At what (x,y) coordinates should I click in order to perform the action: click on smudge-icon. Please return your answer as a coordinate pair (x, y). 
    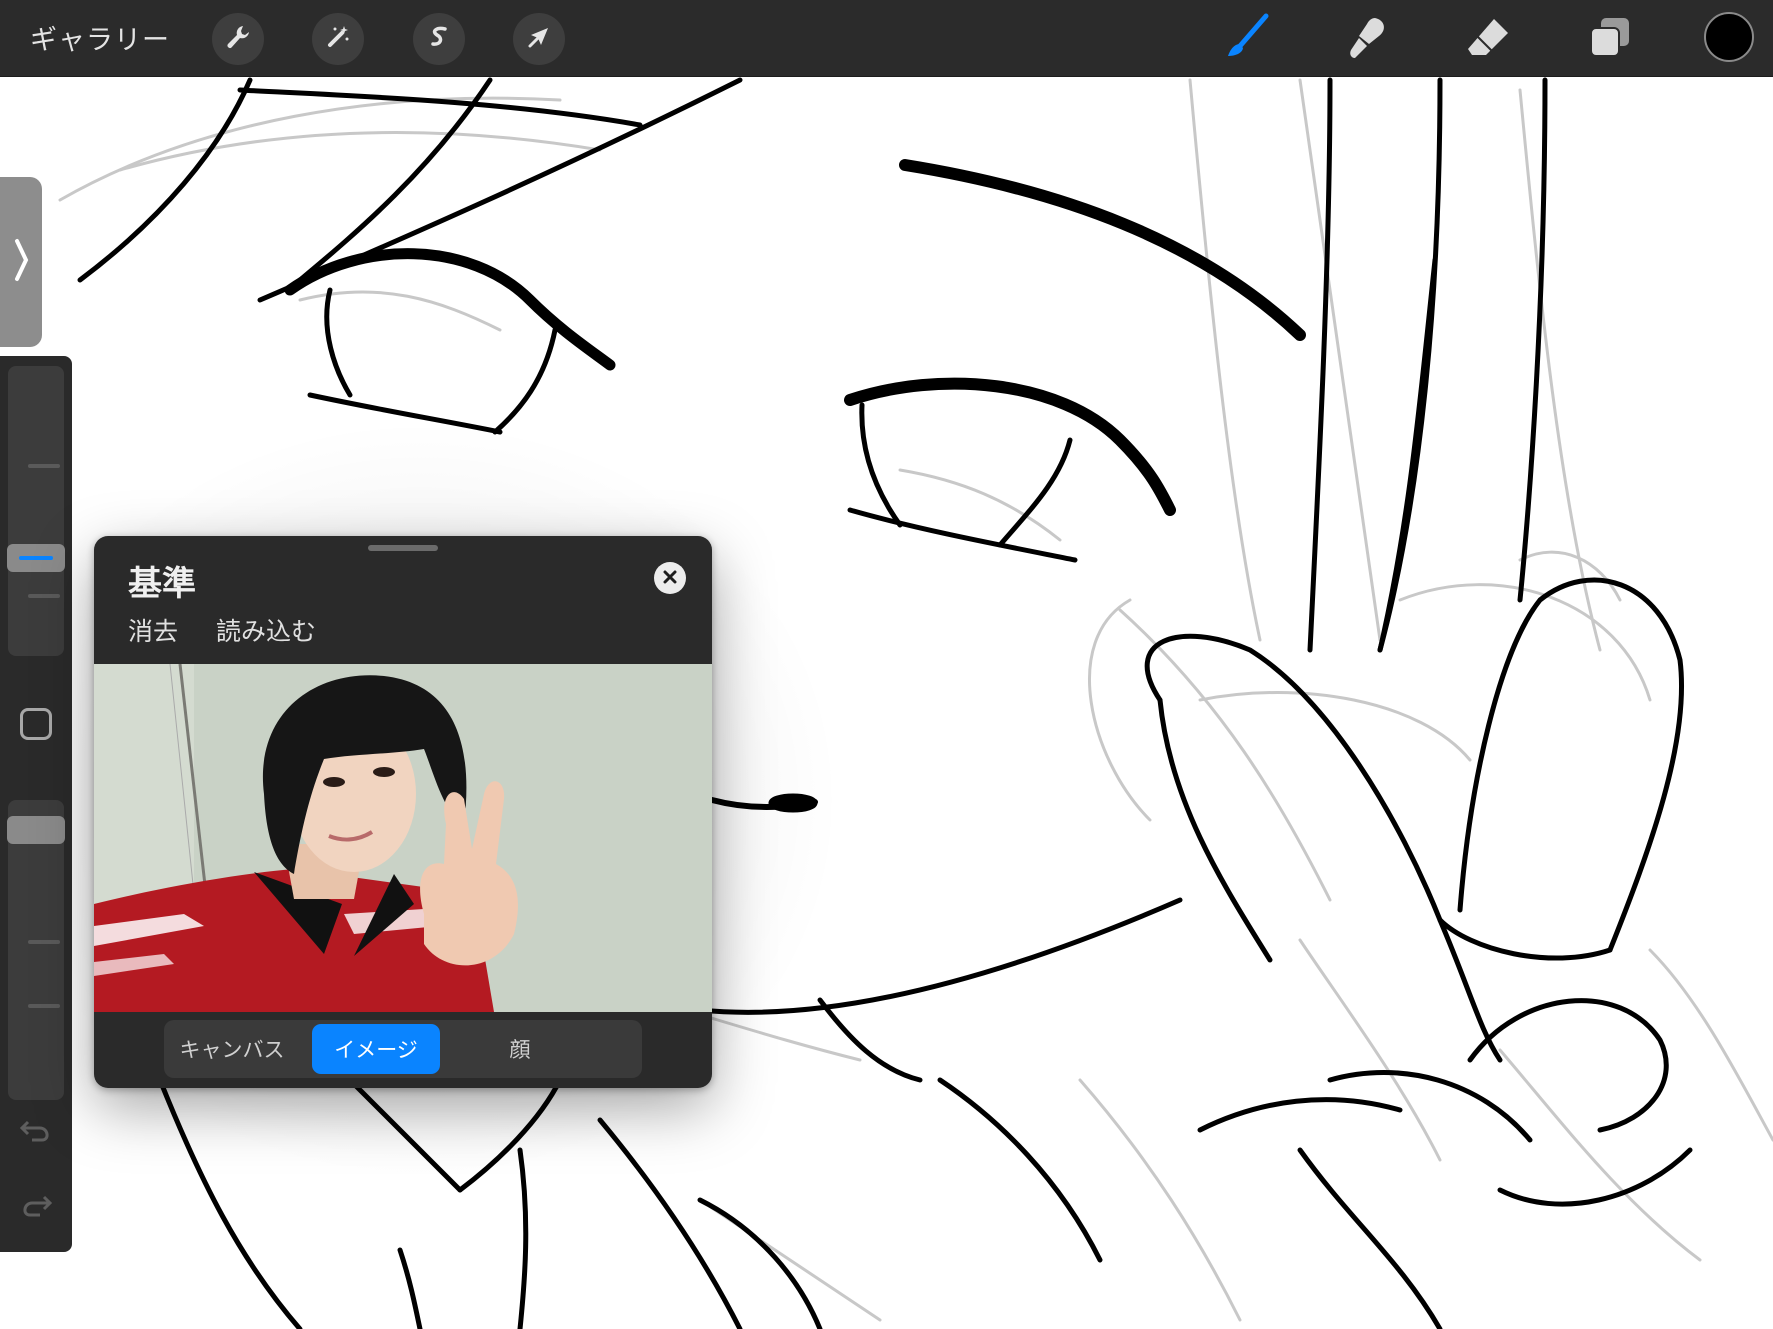
    Looking at the image, I should click on (1368, 39).